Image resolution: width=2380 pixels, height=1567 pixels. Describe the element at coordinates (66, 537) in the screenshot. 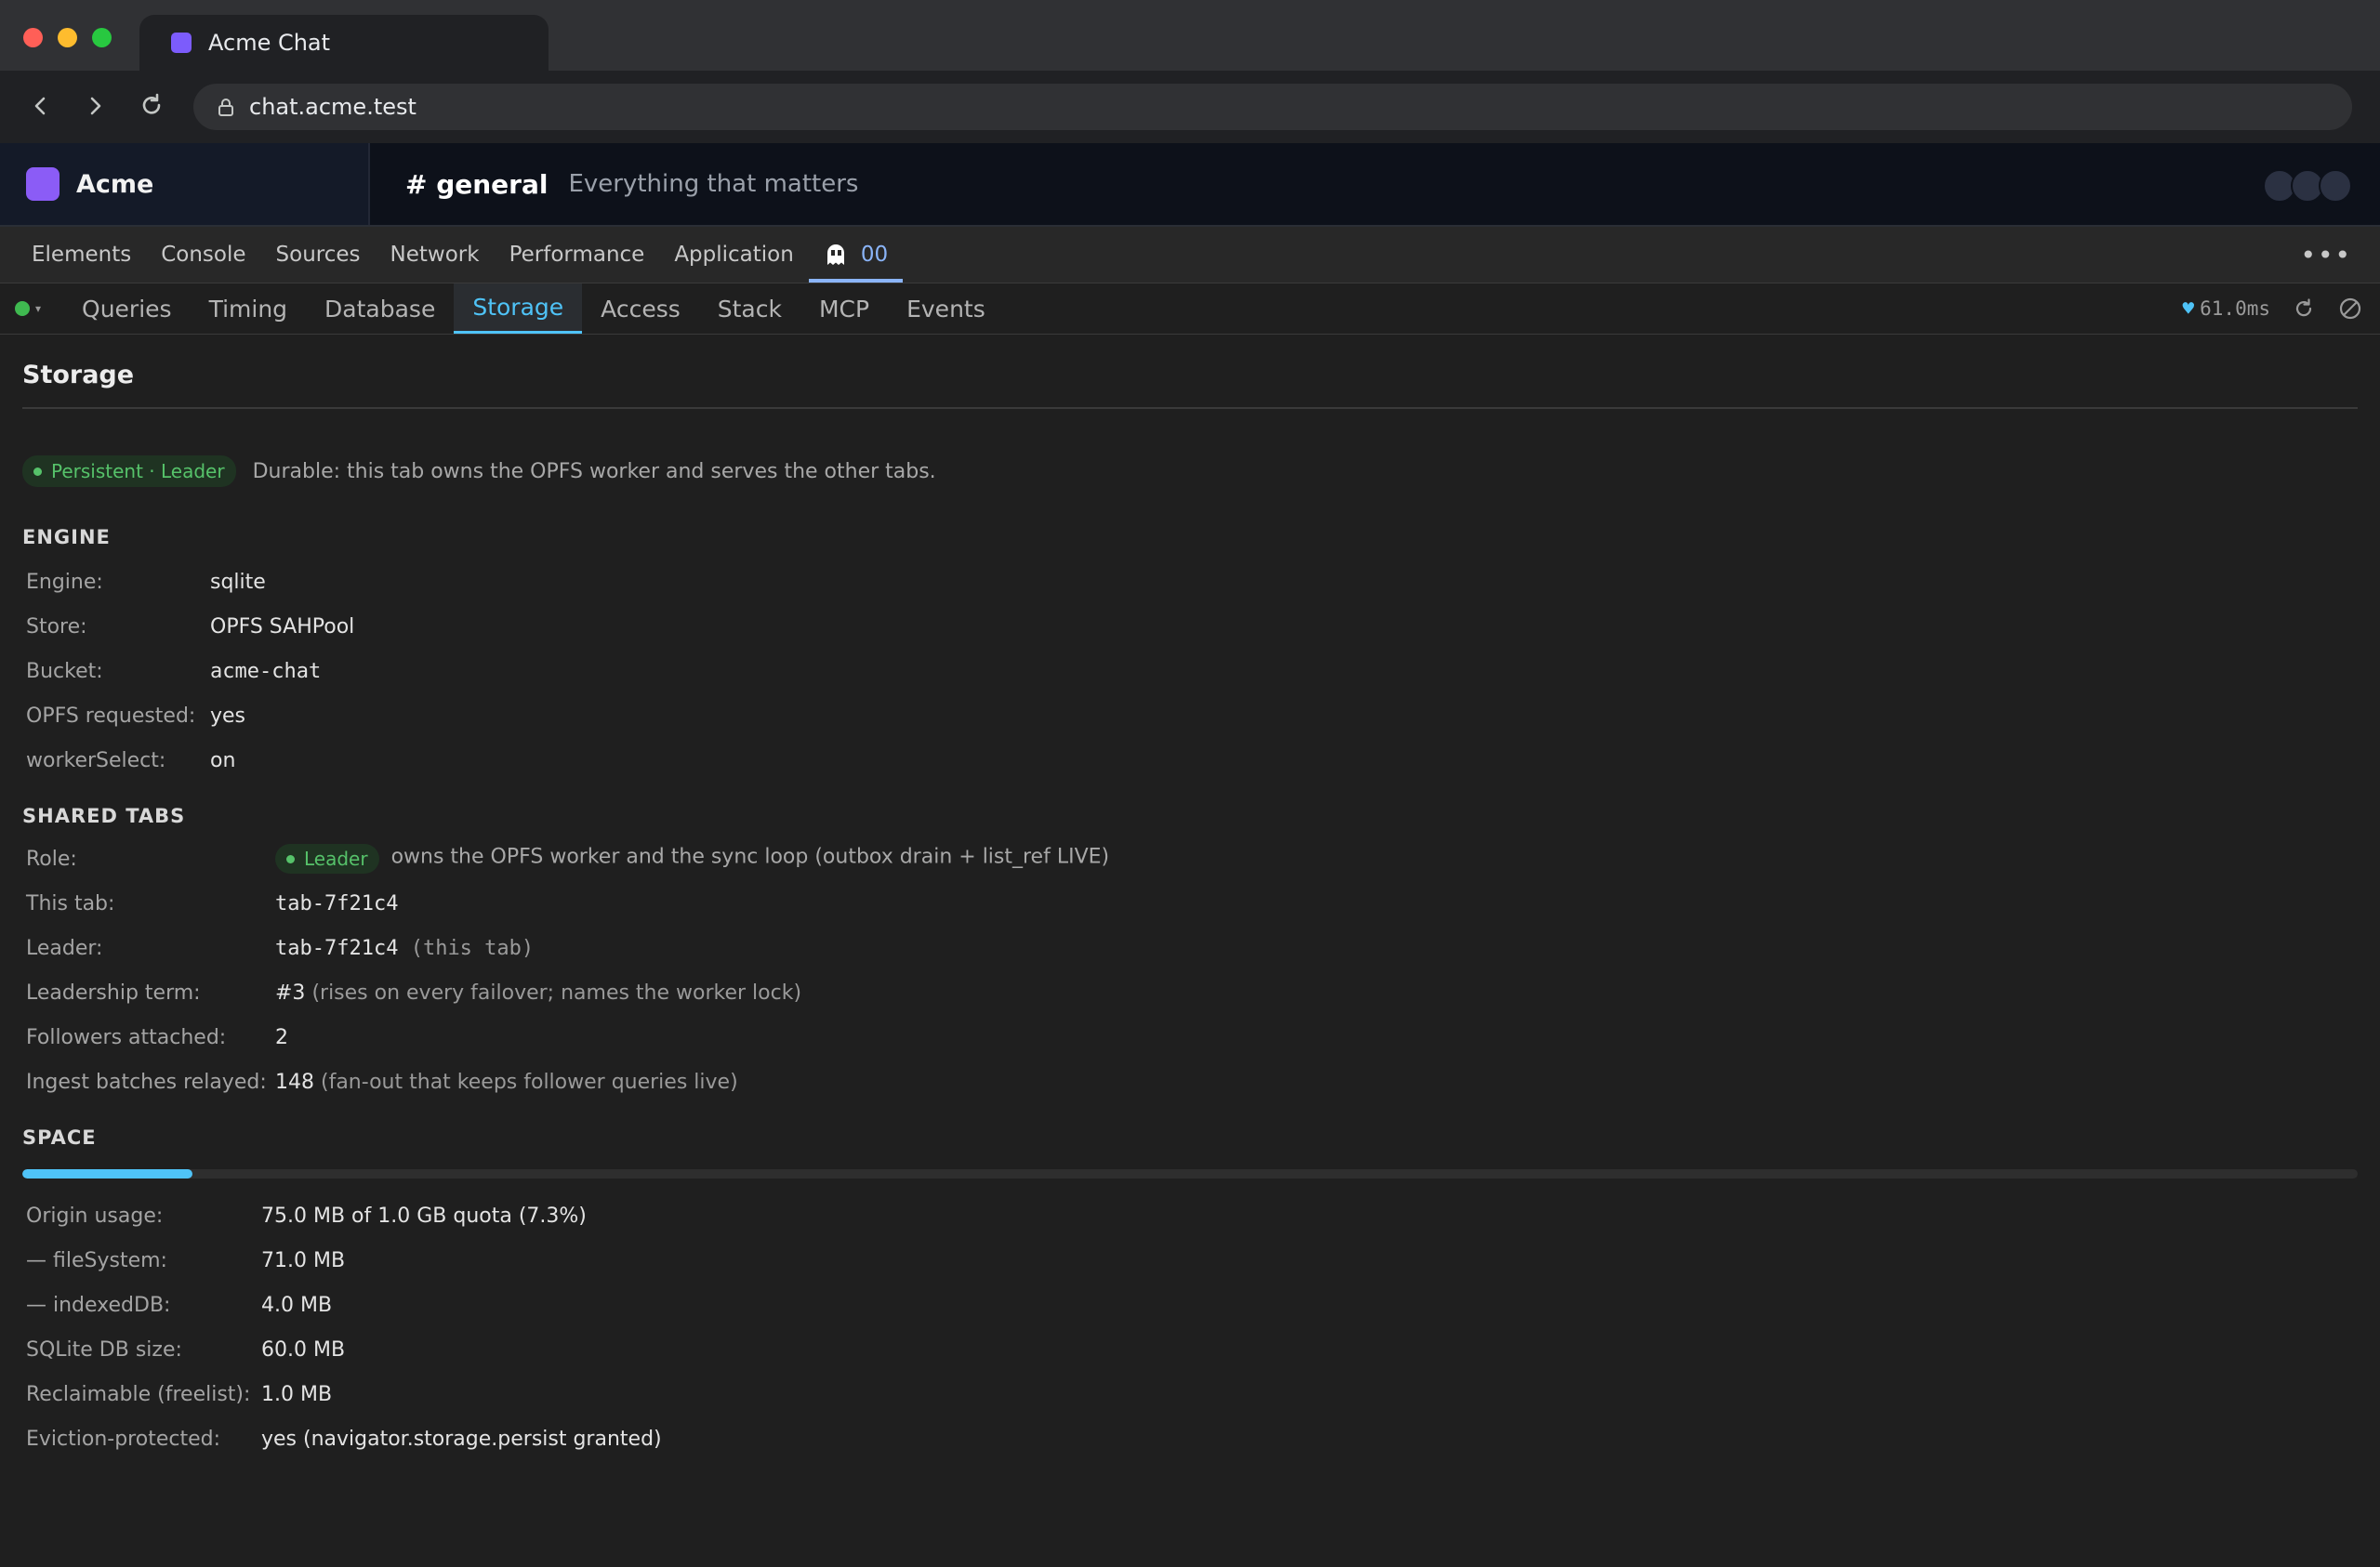

I see `section-title-engine: ENGINE` at that location.